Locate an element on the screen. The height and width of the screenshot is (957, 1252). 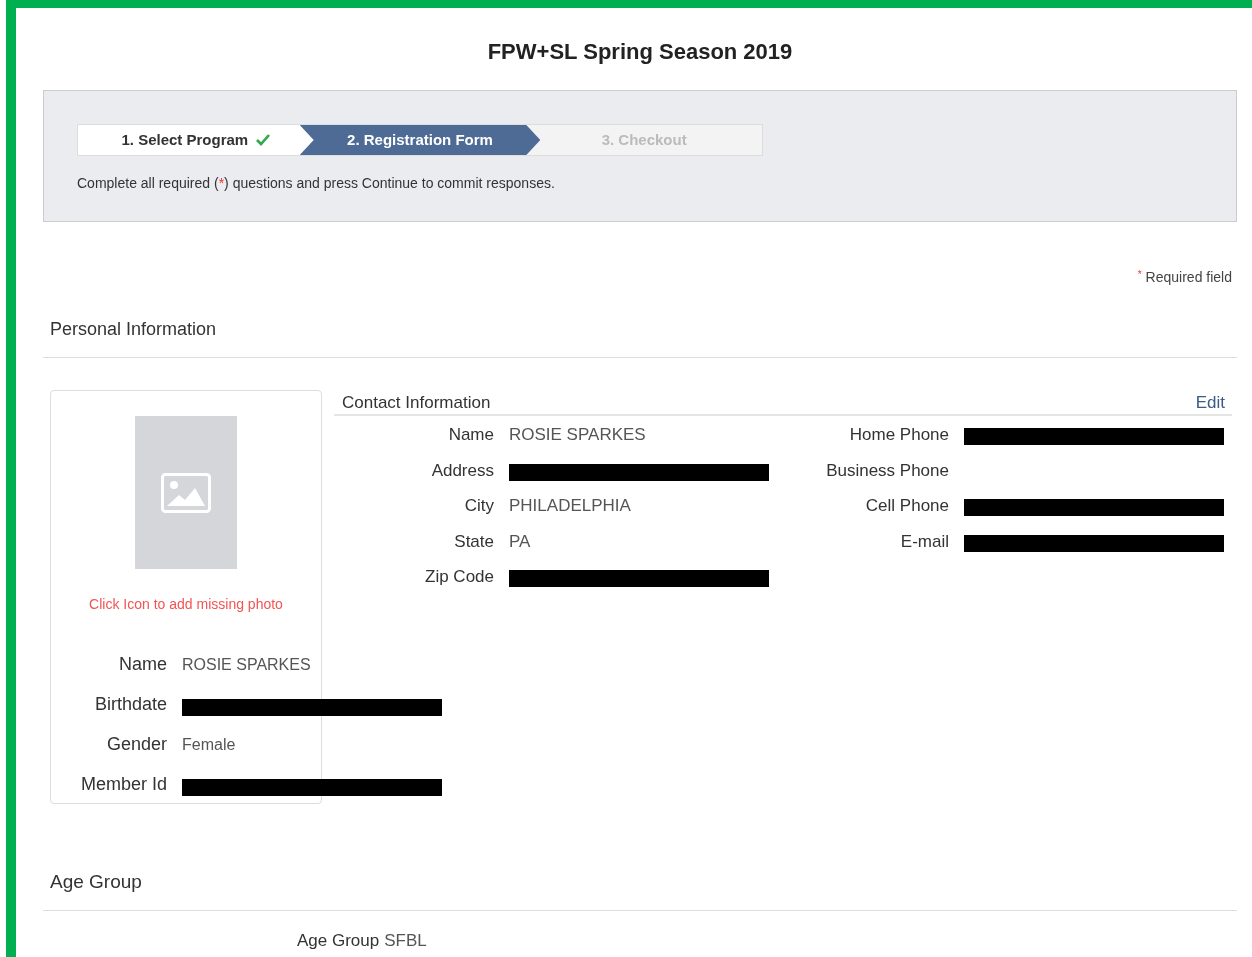
field-label: Address is located at coordinates (462, 470).